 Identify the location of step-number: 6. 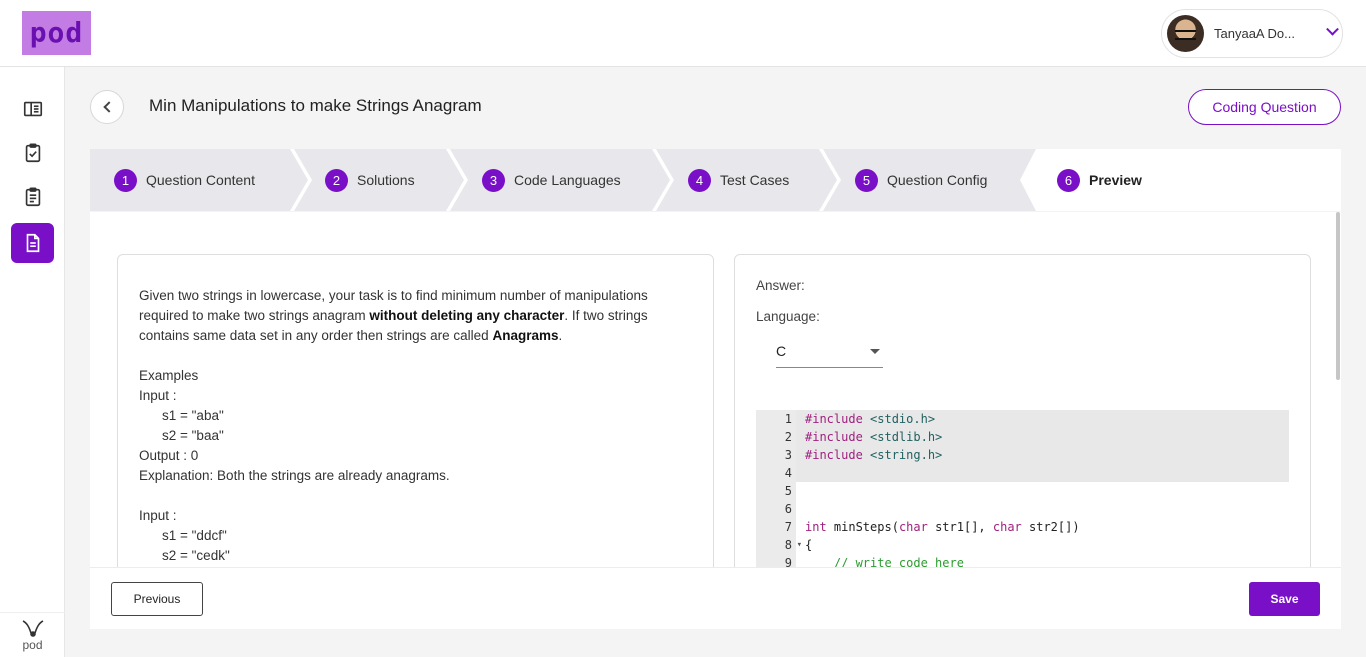
(1068, 180).